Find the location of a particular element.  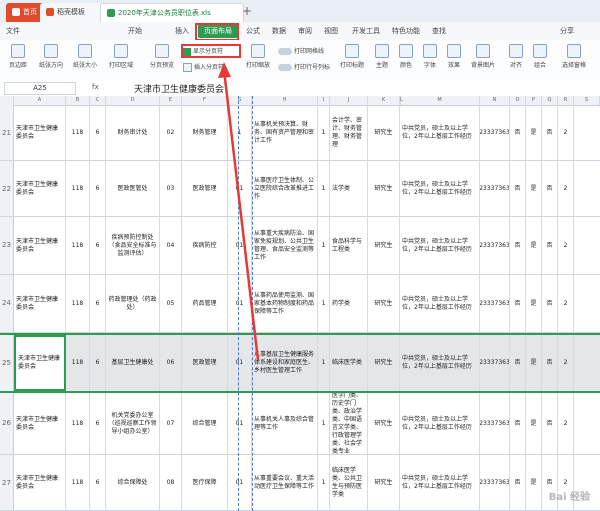

cell-department: 财务审计处 is located at coordinates (133, 132).